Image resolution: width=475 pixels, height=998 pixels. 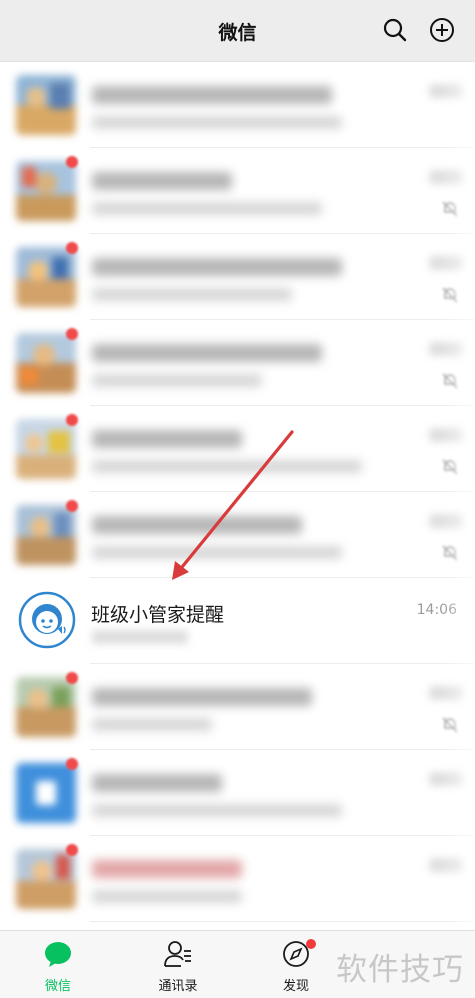 What do you see at coordinates (178, 954) in the screenshot?
I see `contacts-icon` at bounding box center [178, 954].